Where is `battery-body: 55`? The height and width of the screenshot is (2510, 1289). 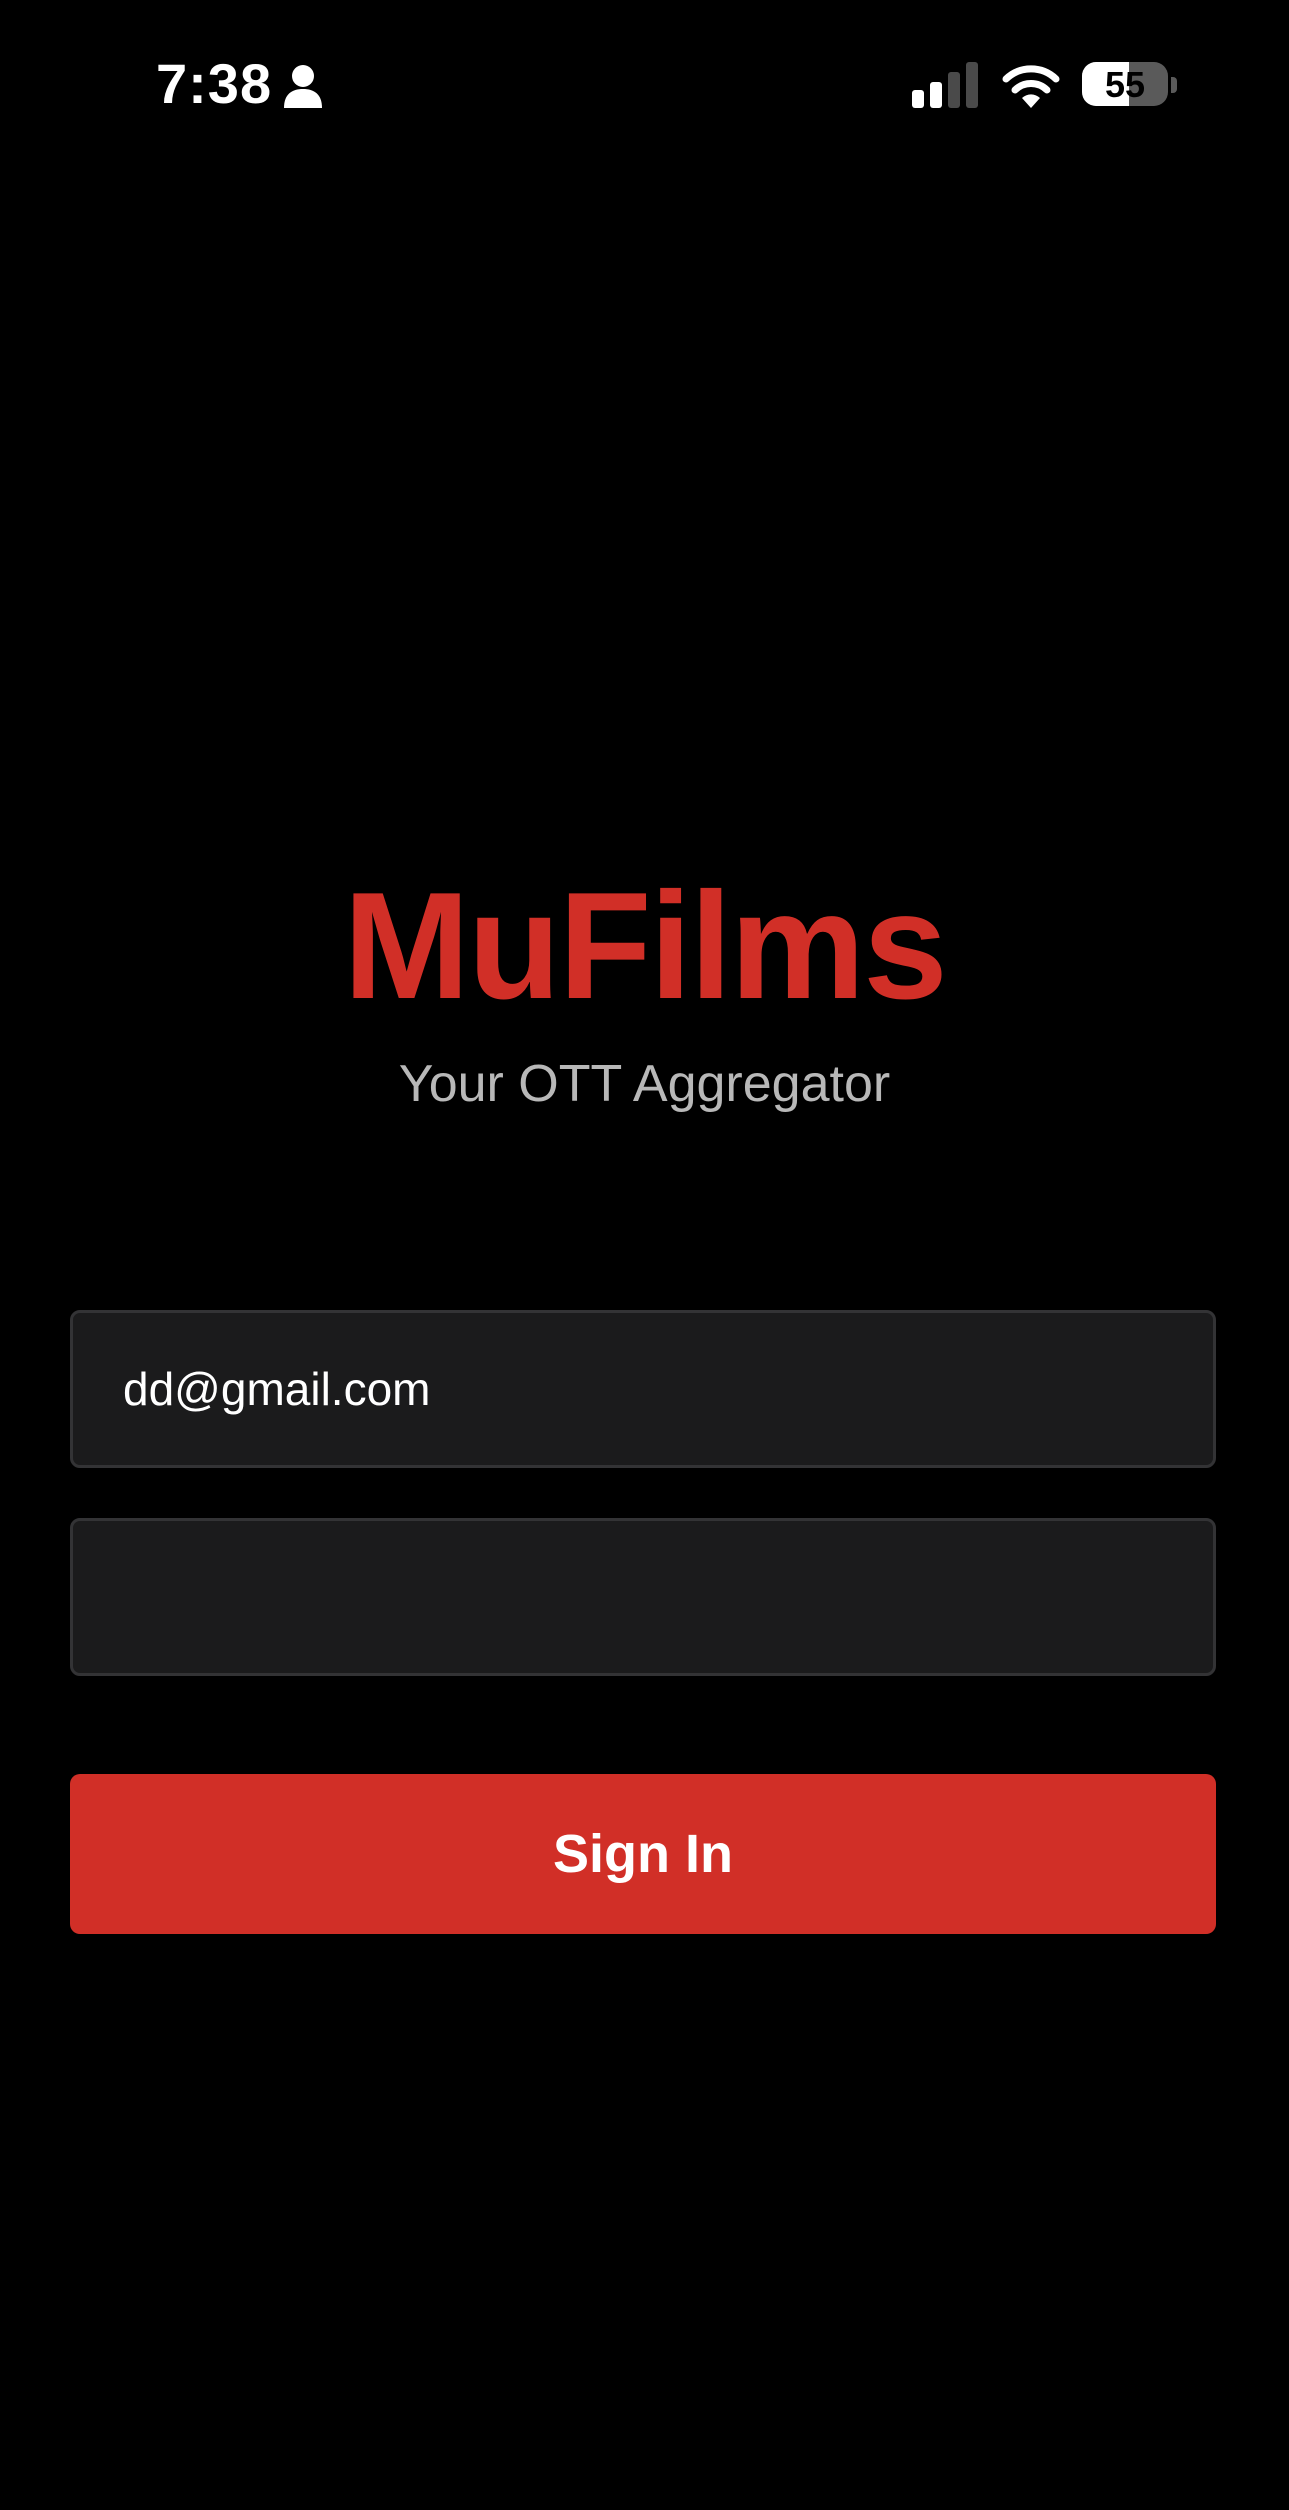
battery-body: 55 is located at coordinates (1125, 84).